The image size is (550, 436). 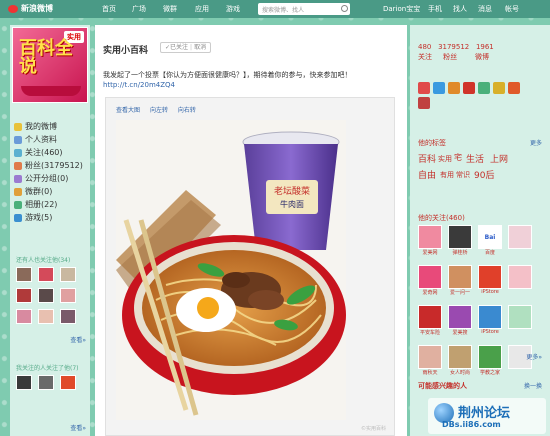 What do you see at coordinates (30, 8) in the screenshot?
I see `weibo-logo: 新浪微博` at bounding box center [30, 8].